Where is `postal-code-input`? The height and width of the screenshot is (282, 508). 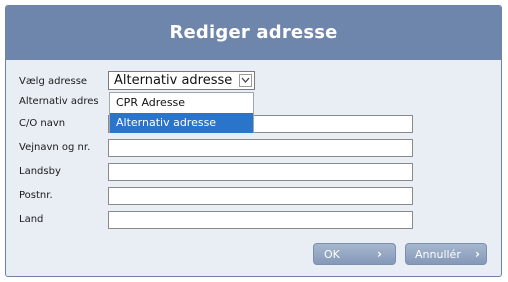
postal-code-input is located at coordinates (260, 196).